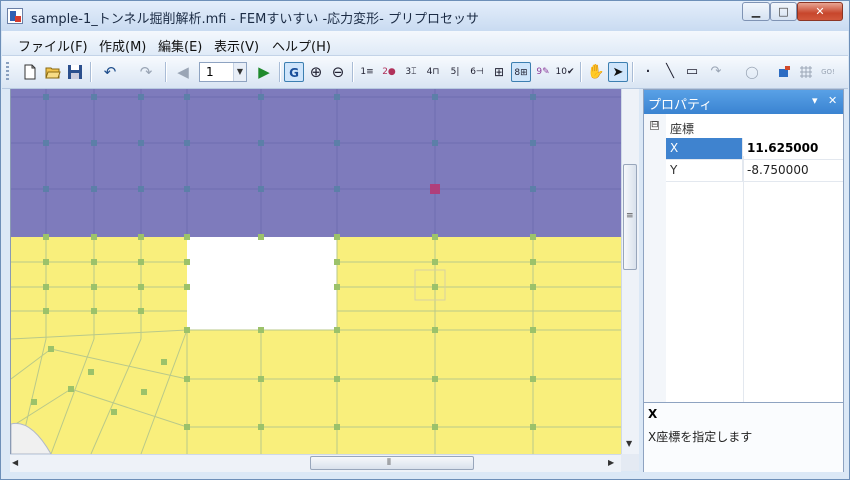  What do you see at coordinates (815, 100) in the screenshot?
I see `pin-dropdown-icon: ▾` at bounding box center [815, 100].